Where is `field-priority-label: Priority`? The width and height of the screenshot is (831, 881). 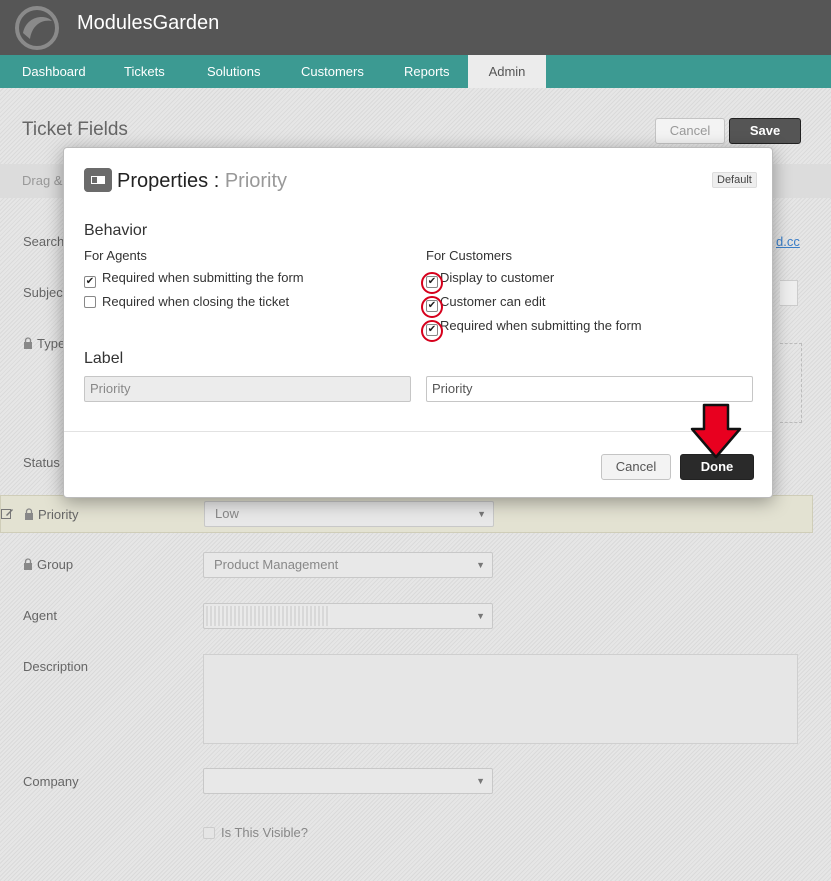
field-priority-label: Priority is located at coordinates (51, 514).